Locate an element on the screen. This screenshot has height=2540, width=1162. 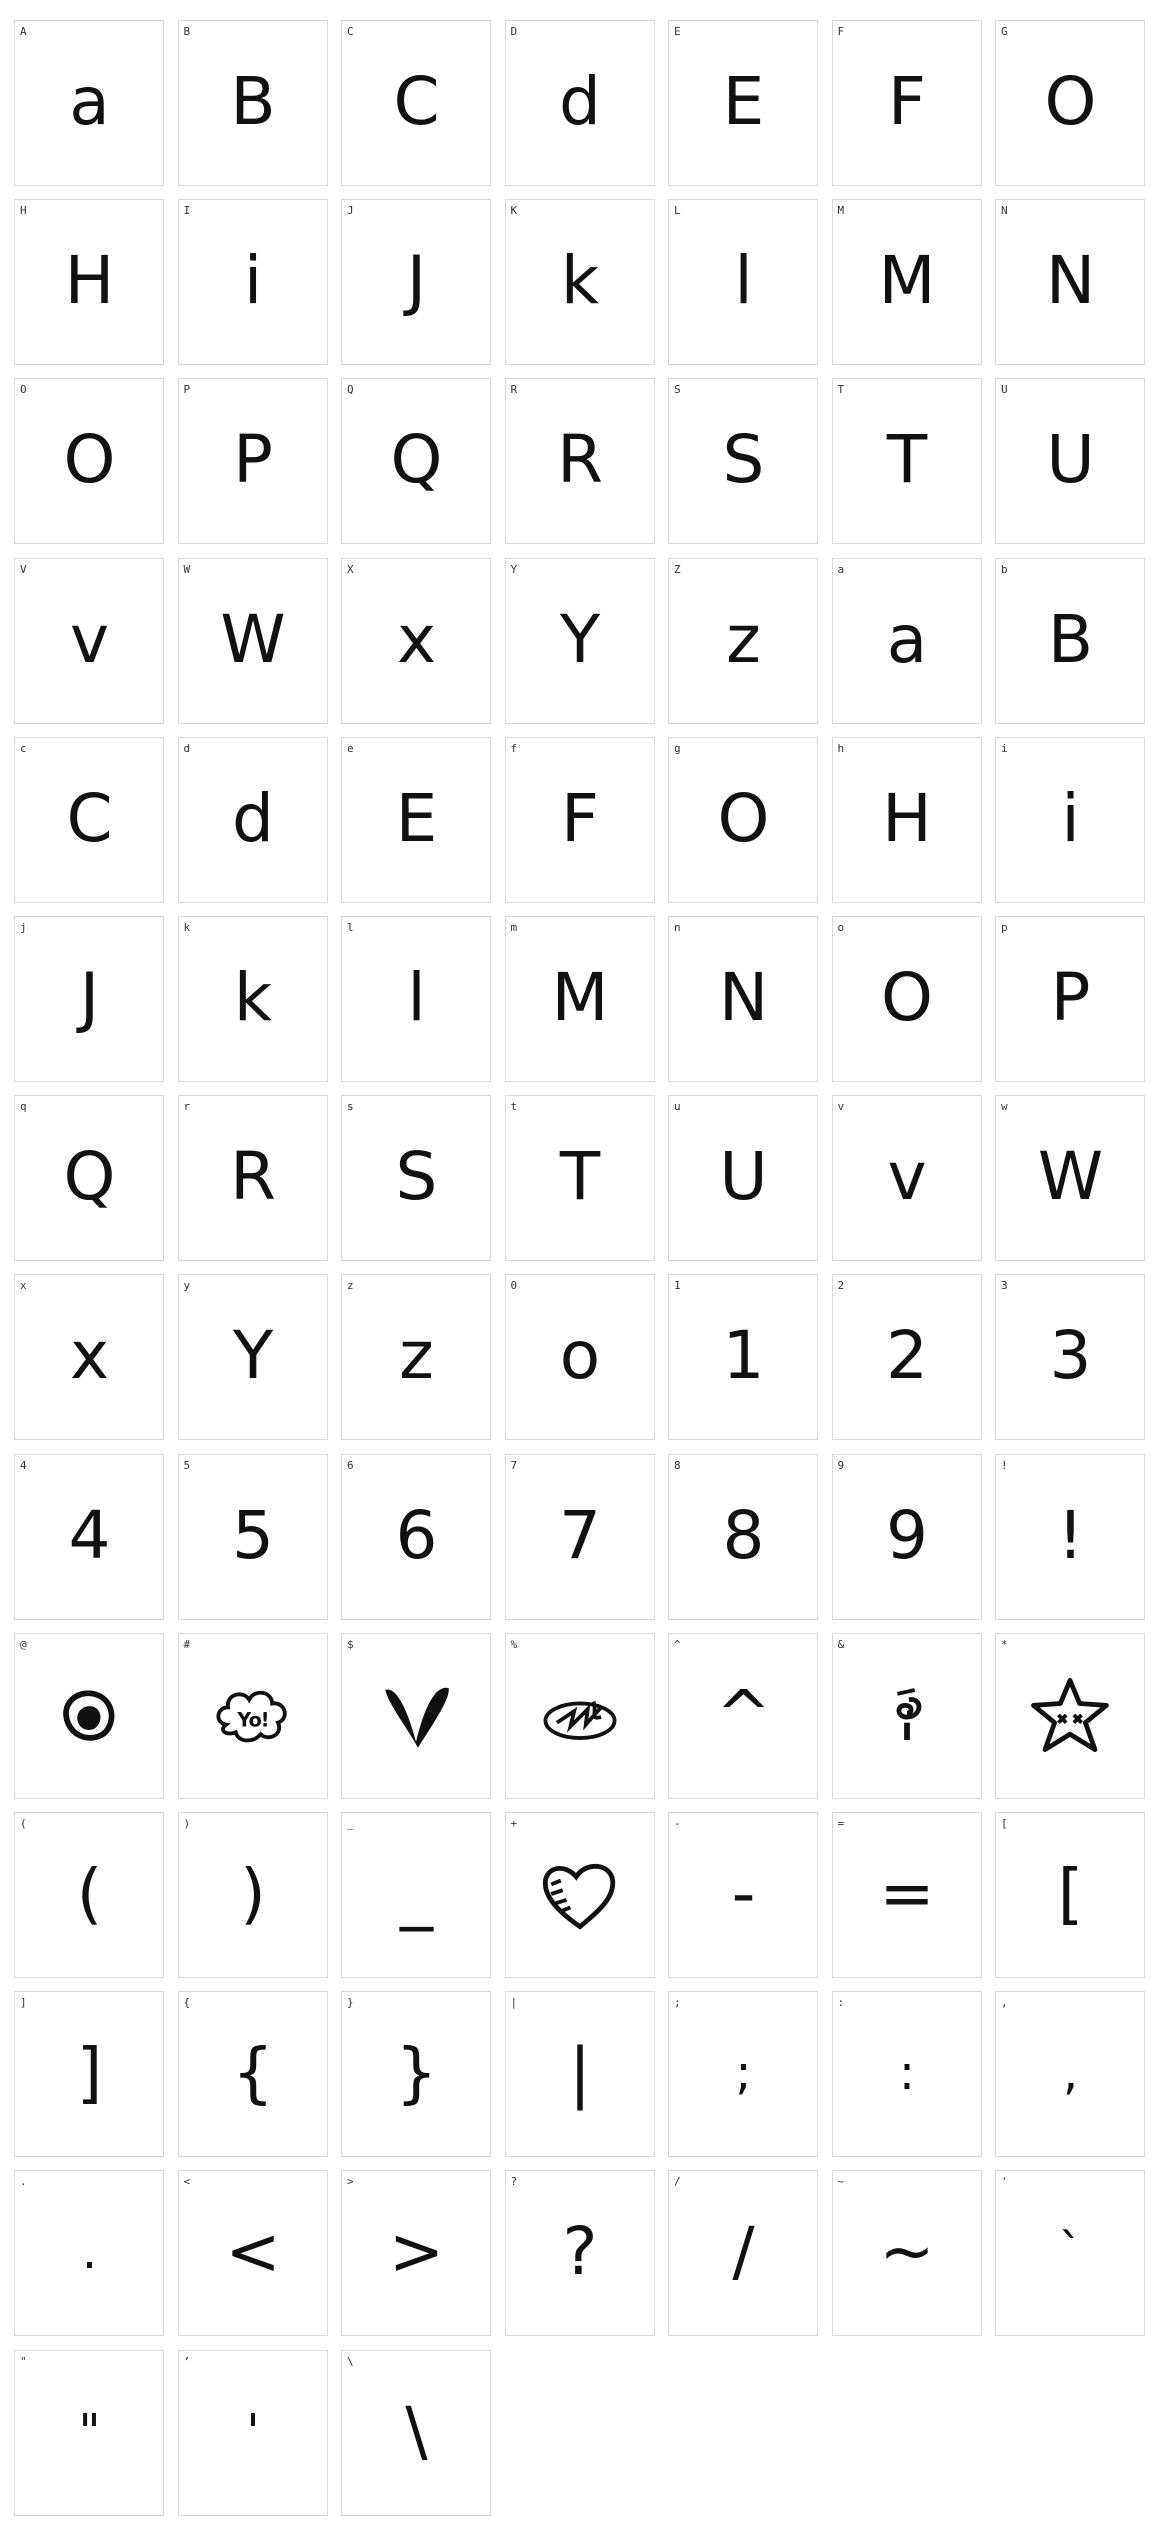
glyph-sample: a is located at coordinates (89, 101).